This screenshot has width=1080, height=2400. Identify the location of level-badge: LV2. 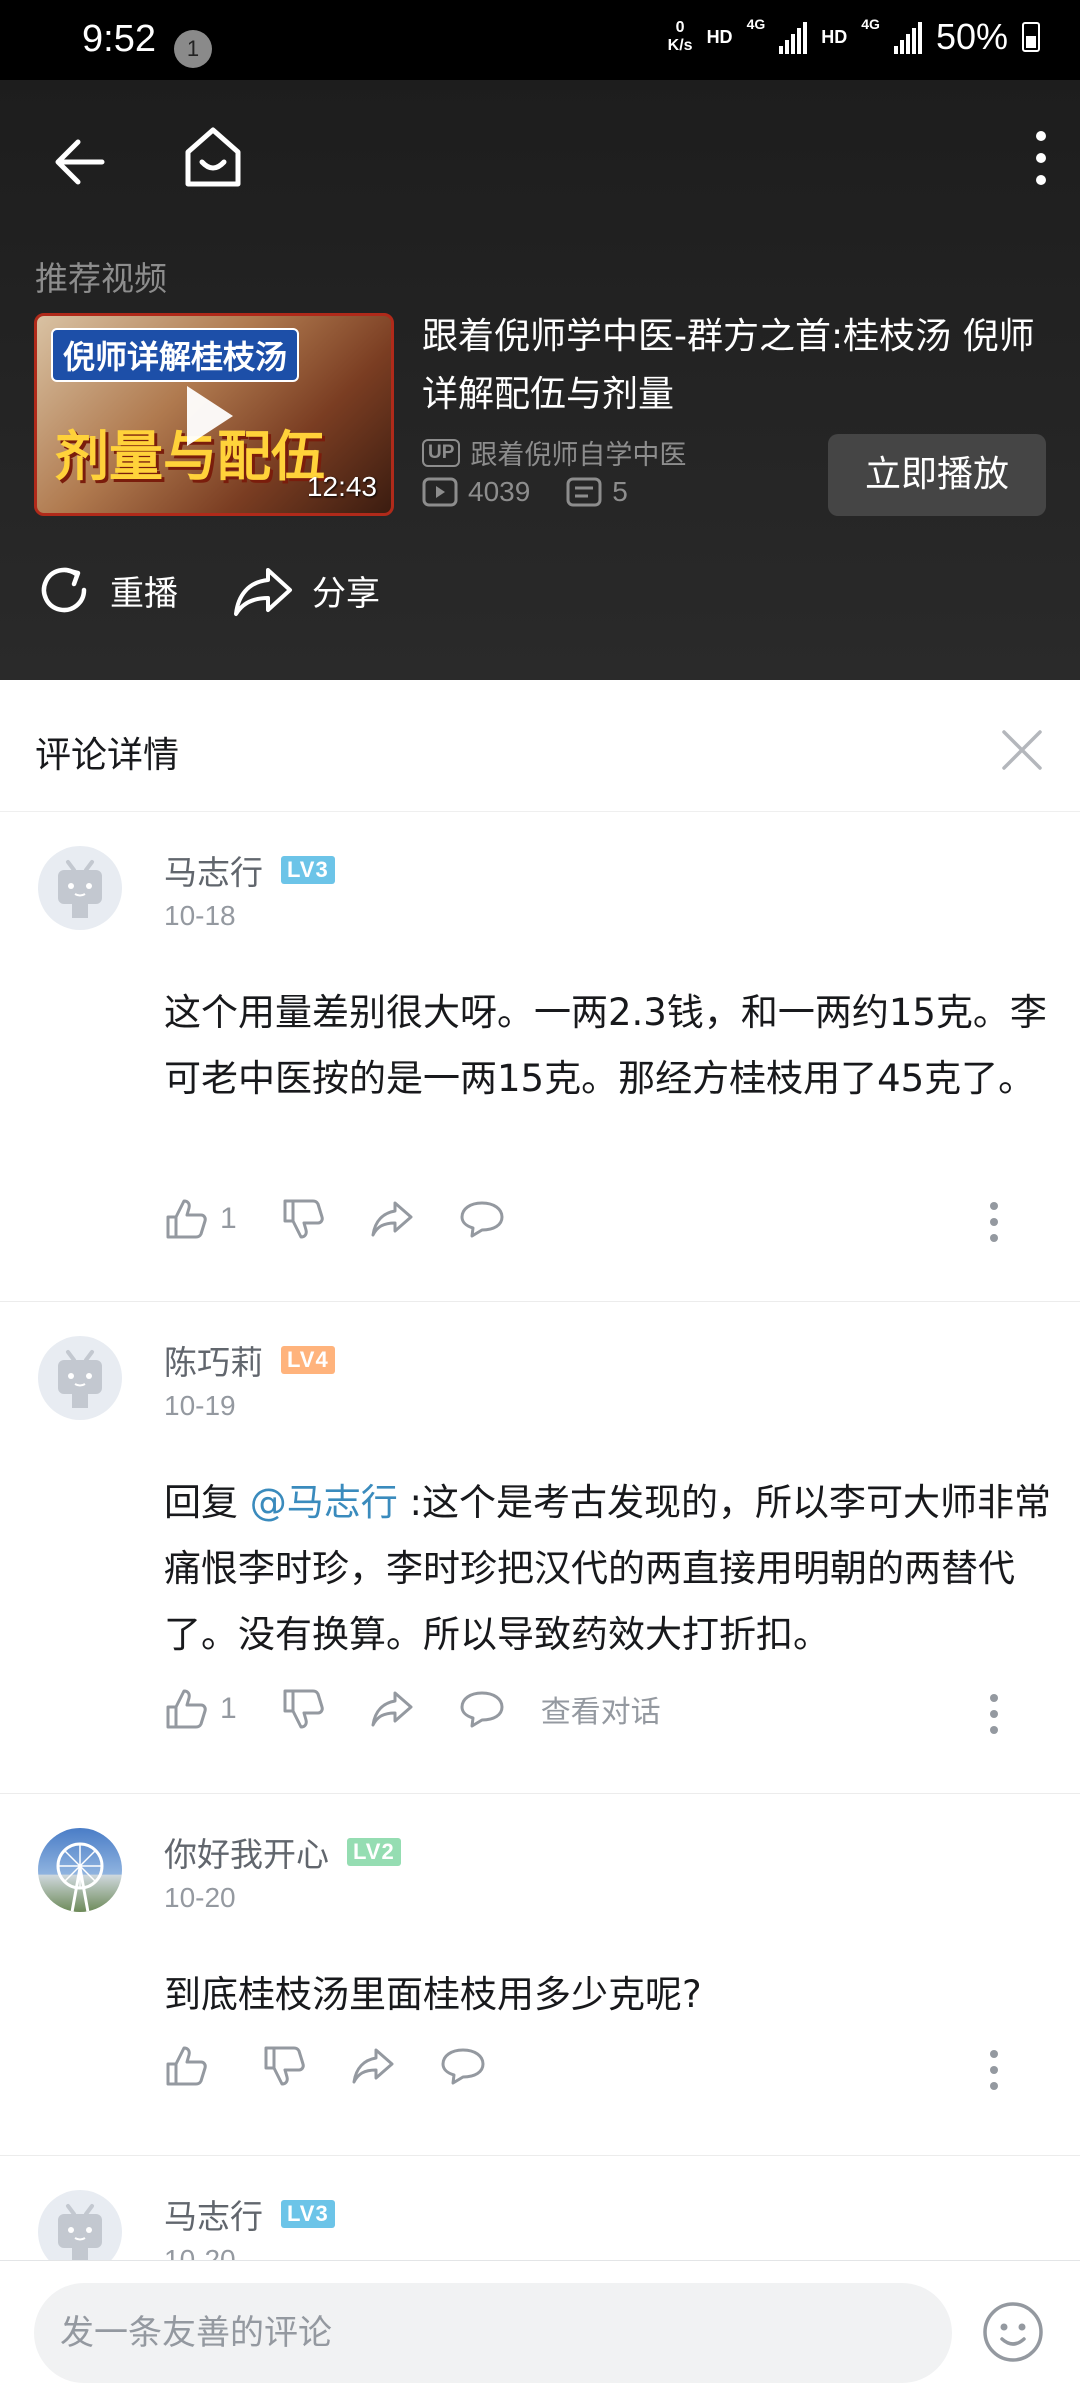
(374, 1852).